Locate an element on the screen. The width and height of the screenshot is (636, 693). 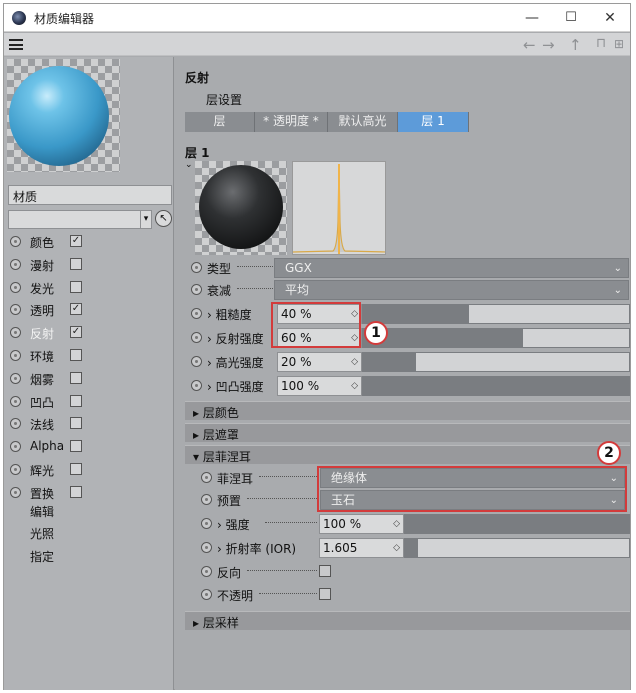
sidebar-item-channel: 烟雾 is located at coordinates (90, 379).